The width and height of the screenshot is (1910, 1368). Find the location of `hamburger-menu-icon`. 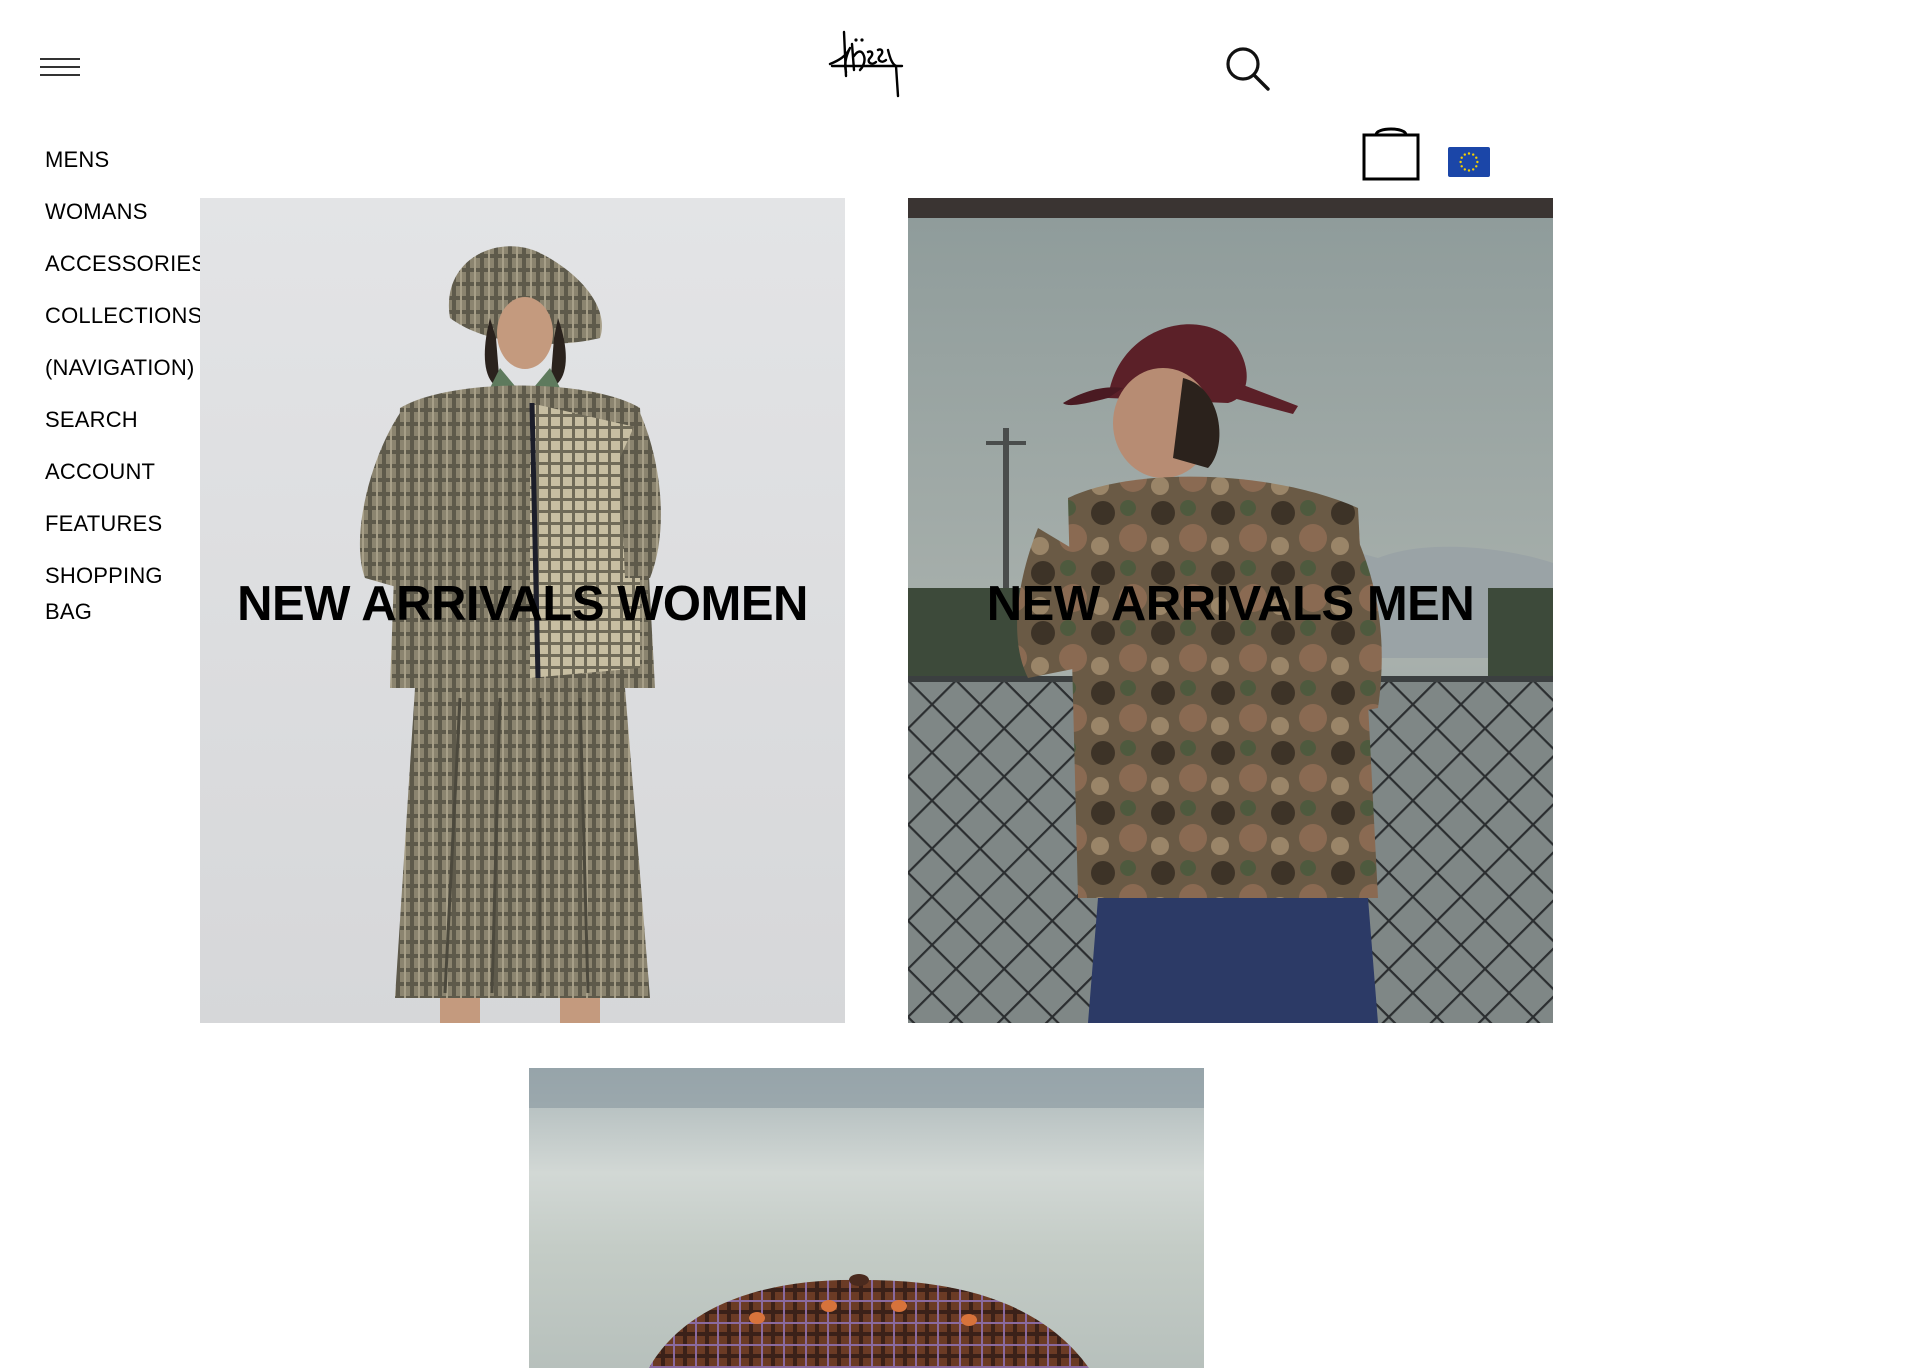

hamburger-menu-icon is located at coordinates (61, 67).